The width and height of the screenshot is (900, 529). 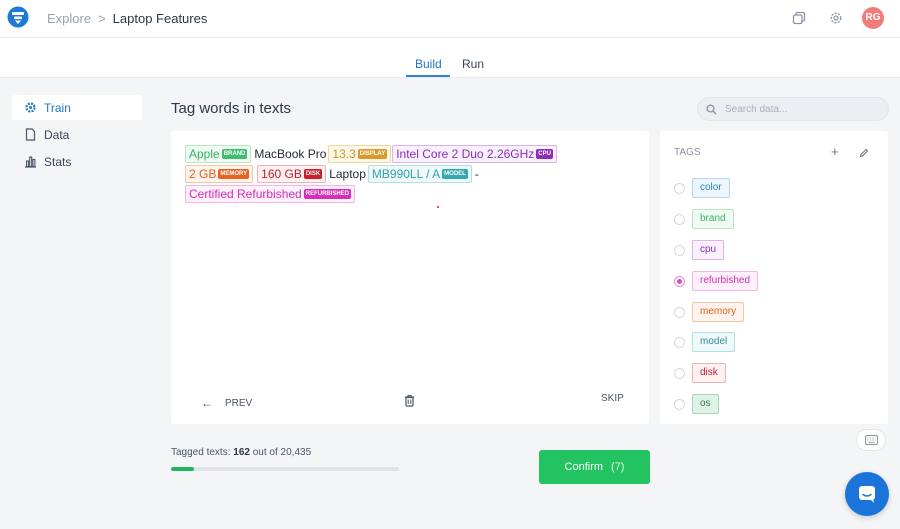 I want to click on keyboard-icon, so click(x=871, y=440).